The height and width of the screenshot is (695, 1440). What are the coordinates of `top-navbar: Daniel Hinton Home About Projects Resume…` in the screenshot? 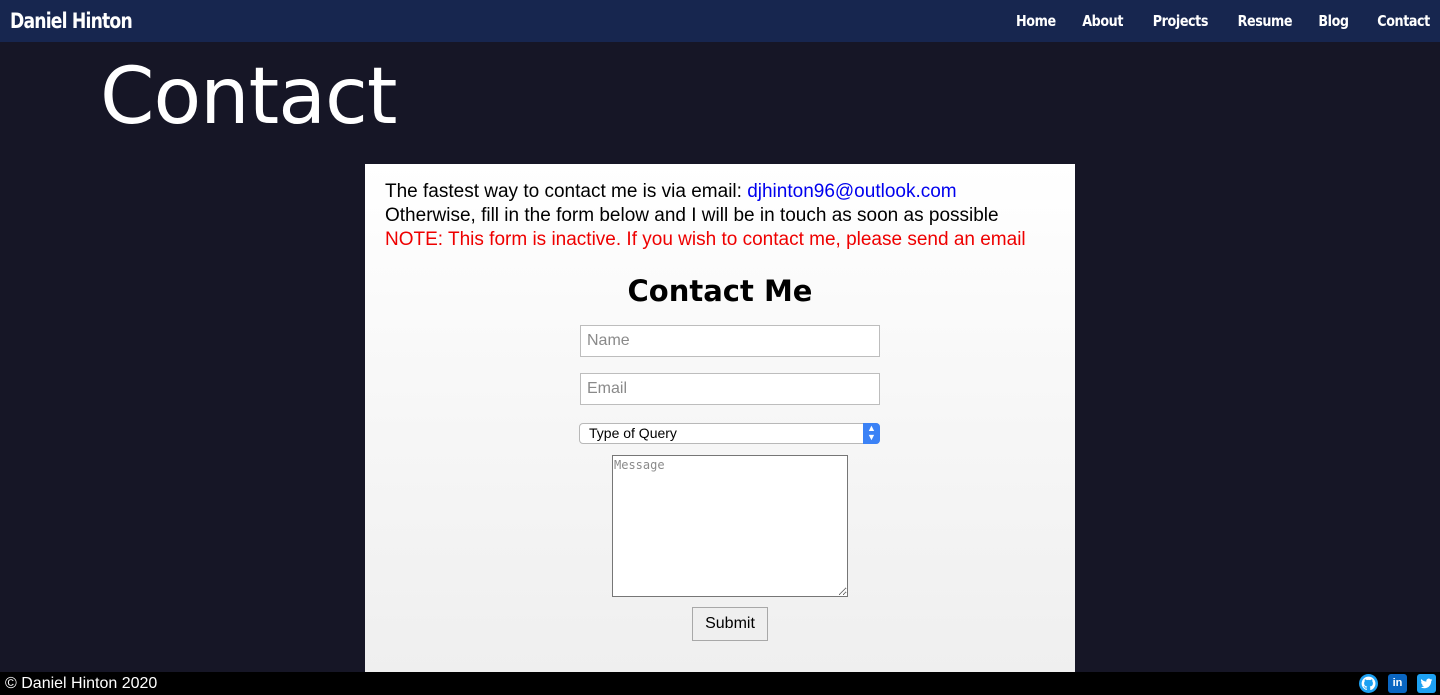 It's located at (720, 21).